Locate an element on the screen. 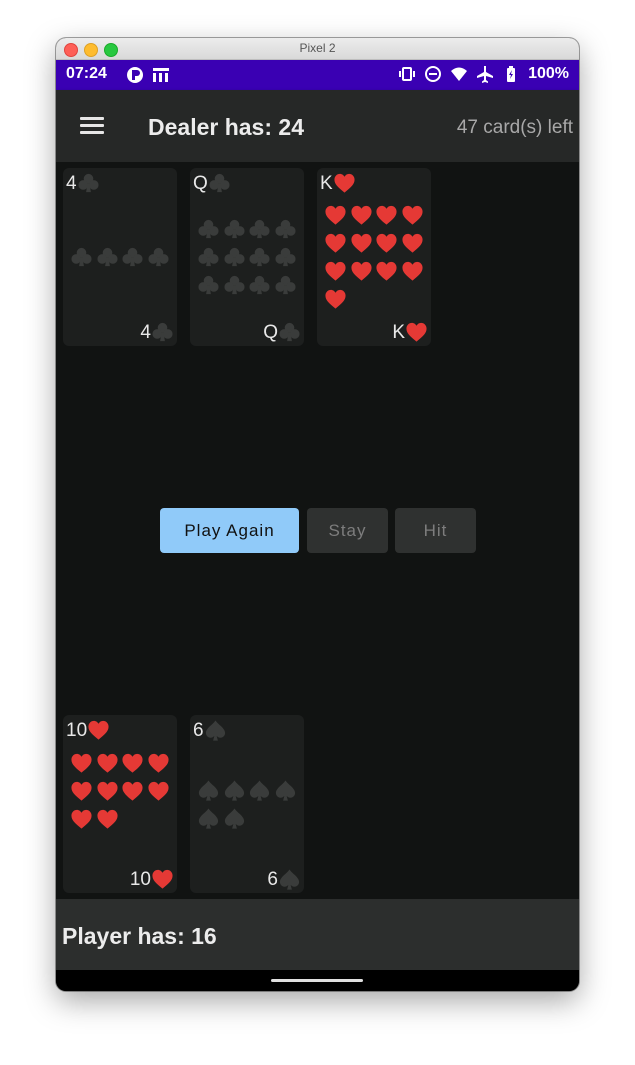 The image size is (635, 1065). dealer-card-3: KK is located at coordinates (374, 257).